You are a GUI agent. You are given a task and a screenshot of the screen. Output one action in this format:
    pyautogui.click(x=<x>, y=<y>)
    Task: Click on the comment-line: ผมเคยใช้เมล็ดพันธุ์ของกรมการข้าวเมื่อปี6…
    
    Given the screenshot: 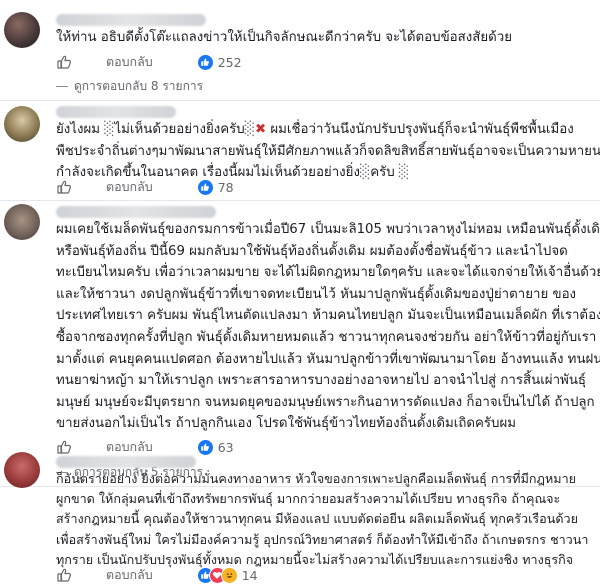 What is the action you would take?
    pyautogui.click(x=328, y=229)
    